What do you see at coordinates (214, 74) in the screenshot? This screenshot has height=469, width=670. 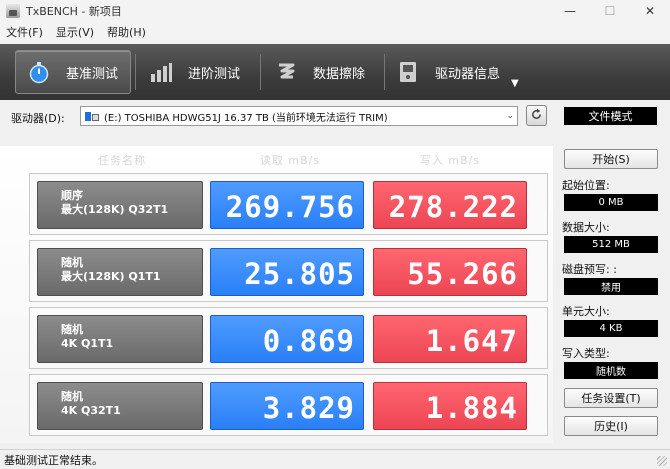 I see `tab-advanced-label: 进阶测试` at bounding box center [214, 74].